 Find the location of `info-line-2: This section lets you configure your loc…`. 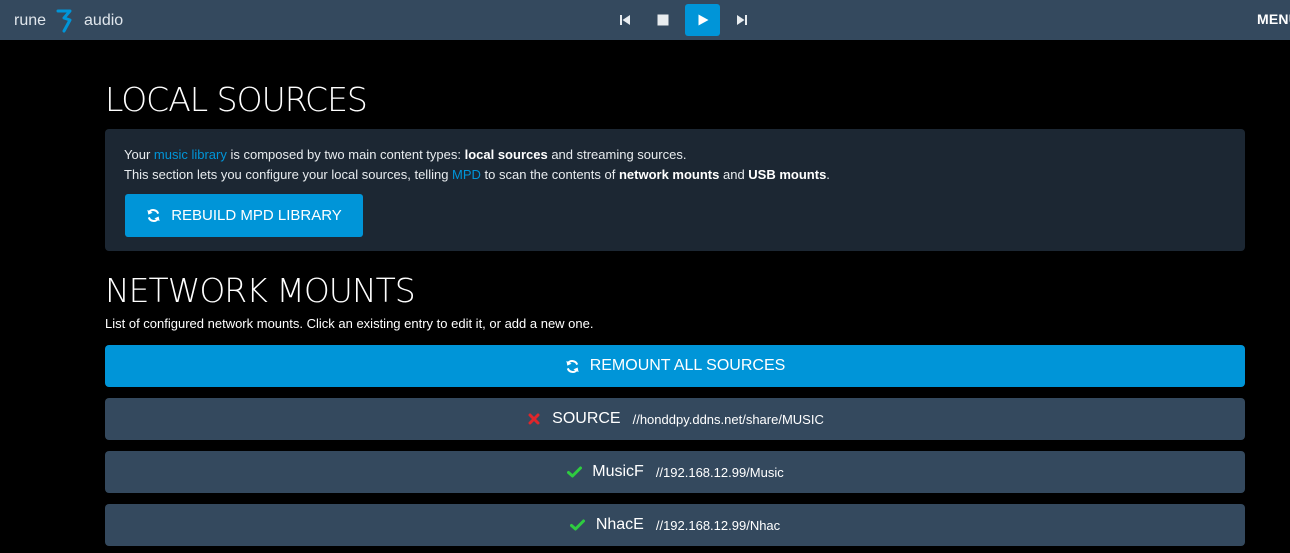

info-line-2: This section lets you configure your loc… is located at coordinates (477, 175).